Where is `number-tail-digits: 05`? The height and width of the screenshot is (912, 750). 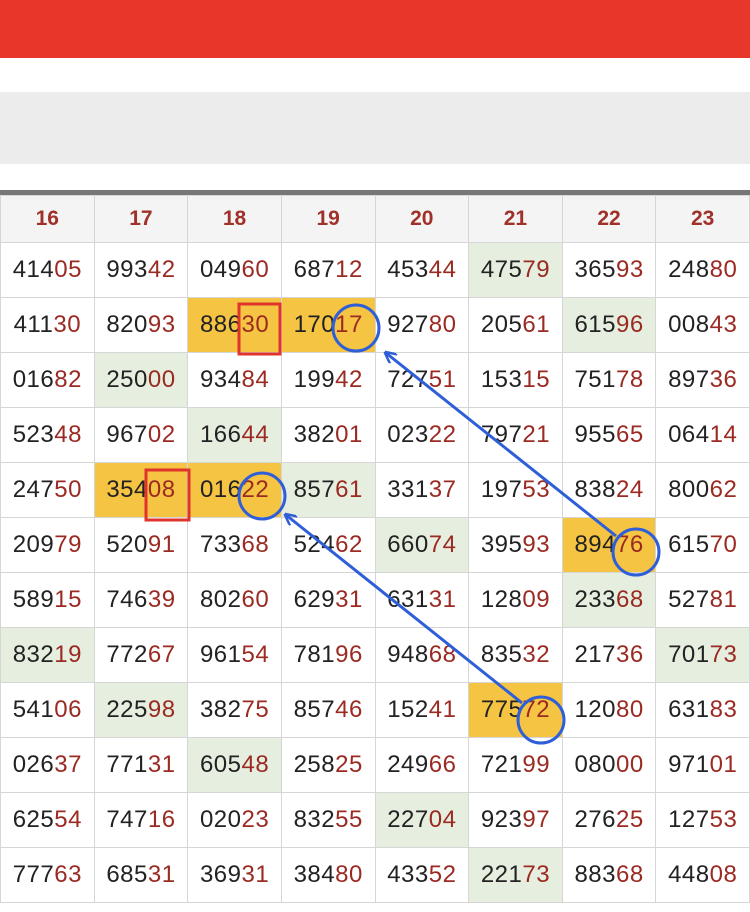
number-tail-digits: 05 is located at coordinates (68, 269).